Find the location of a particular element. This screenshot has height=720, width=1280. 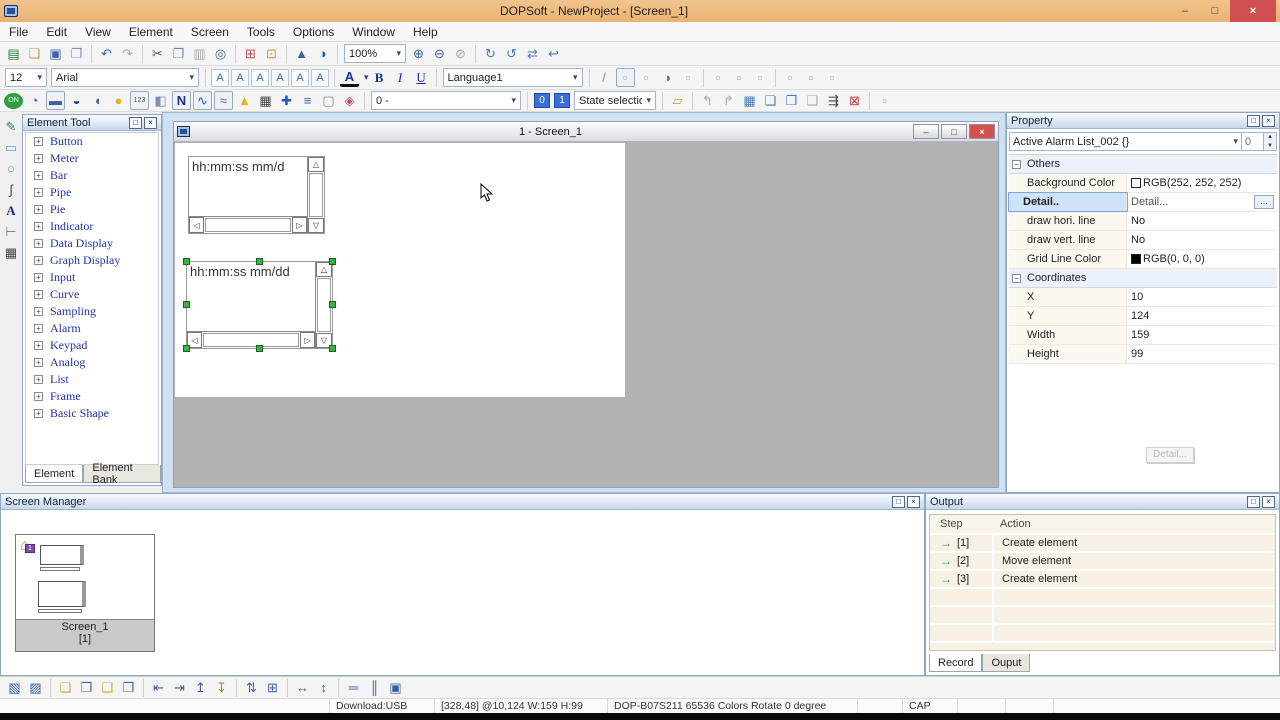

undo-rotate-icon: ↩ is located at coordinates (553, 53).